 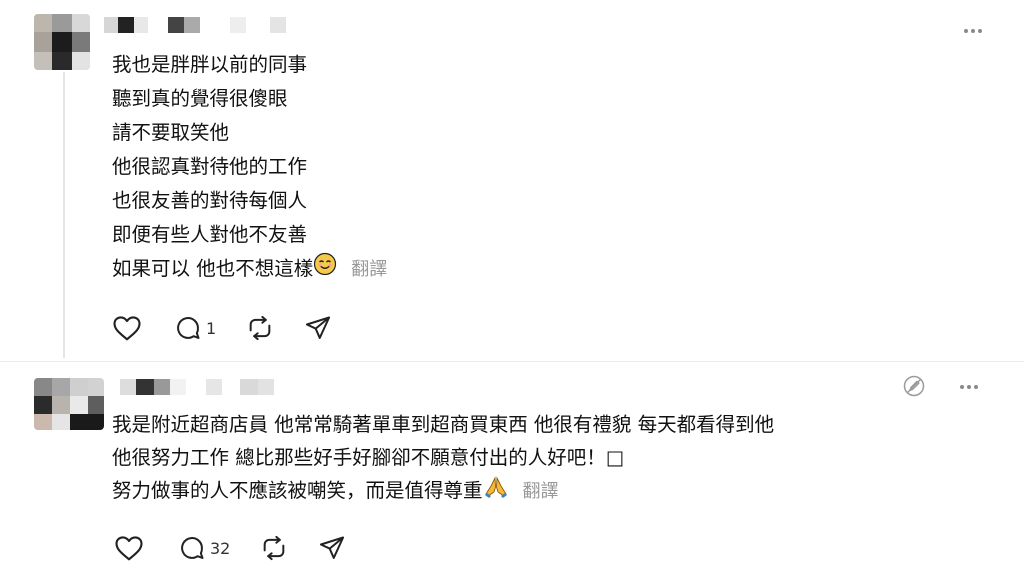 I want to click on reply-button: 32, so click(x=204, y=548).